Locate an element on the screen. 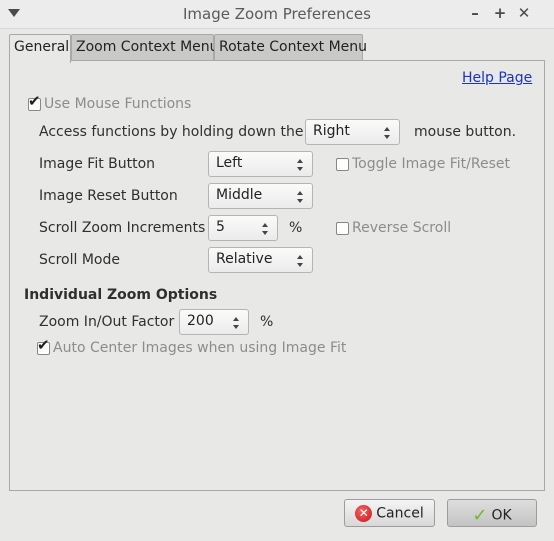  maximize-icon: + is located at coordinates (500, 13).